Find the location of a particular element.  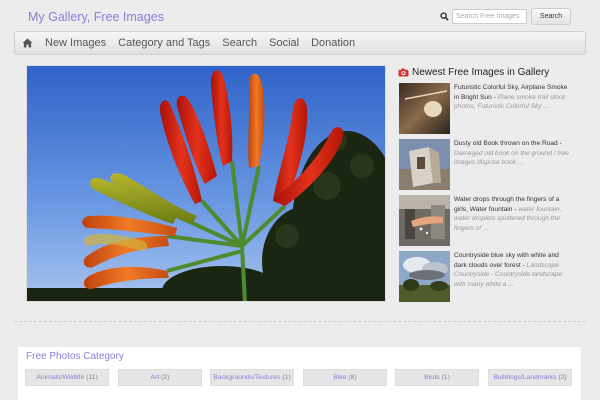

search-icon is located at coordinates (444, 16).